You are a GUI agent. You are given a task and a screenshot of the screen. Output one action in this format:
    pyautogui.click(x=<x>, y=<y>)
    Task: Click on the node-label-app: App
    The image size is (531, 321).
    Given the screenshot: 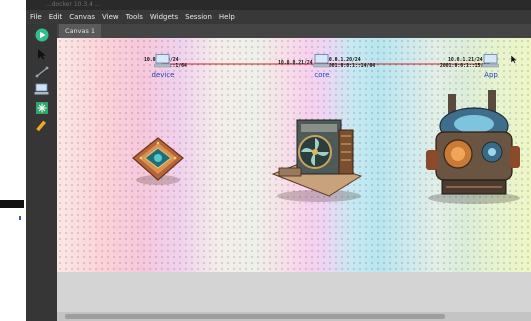 What is the action you would take?
    pyautogui.click(x=491, y=75)
    